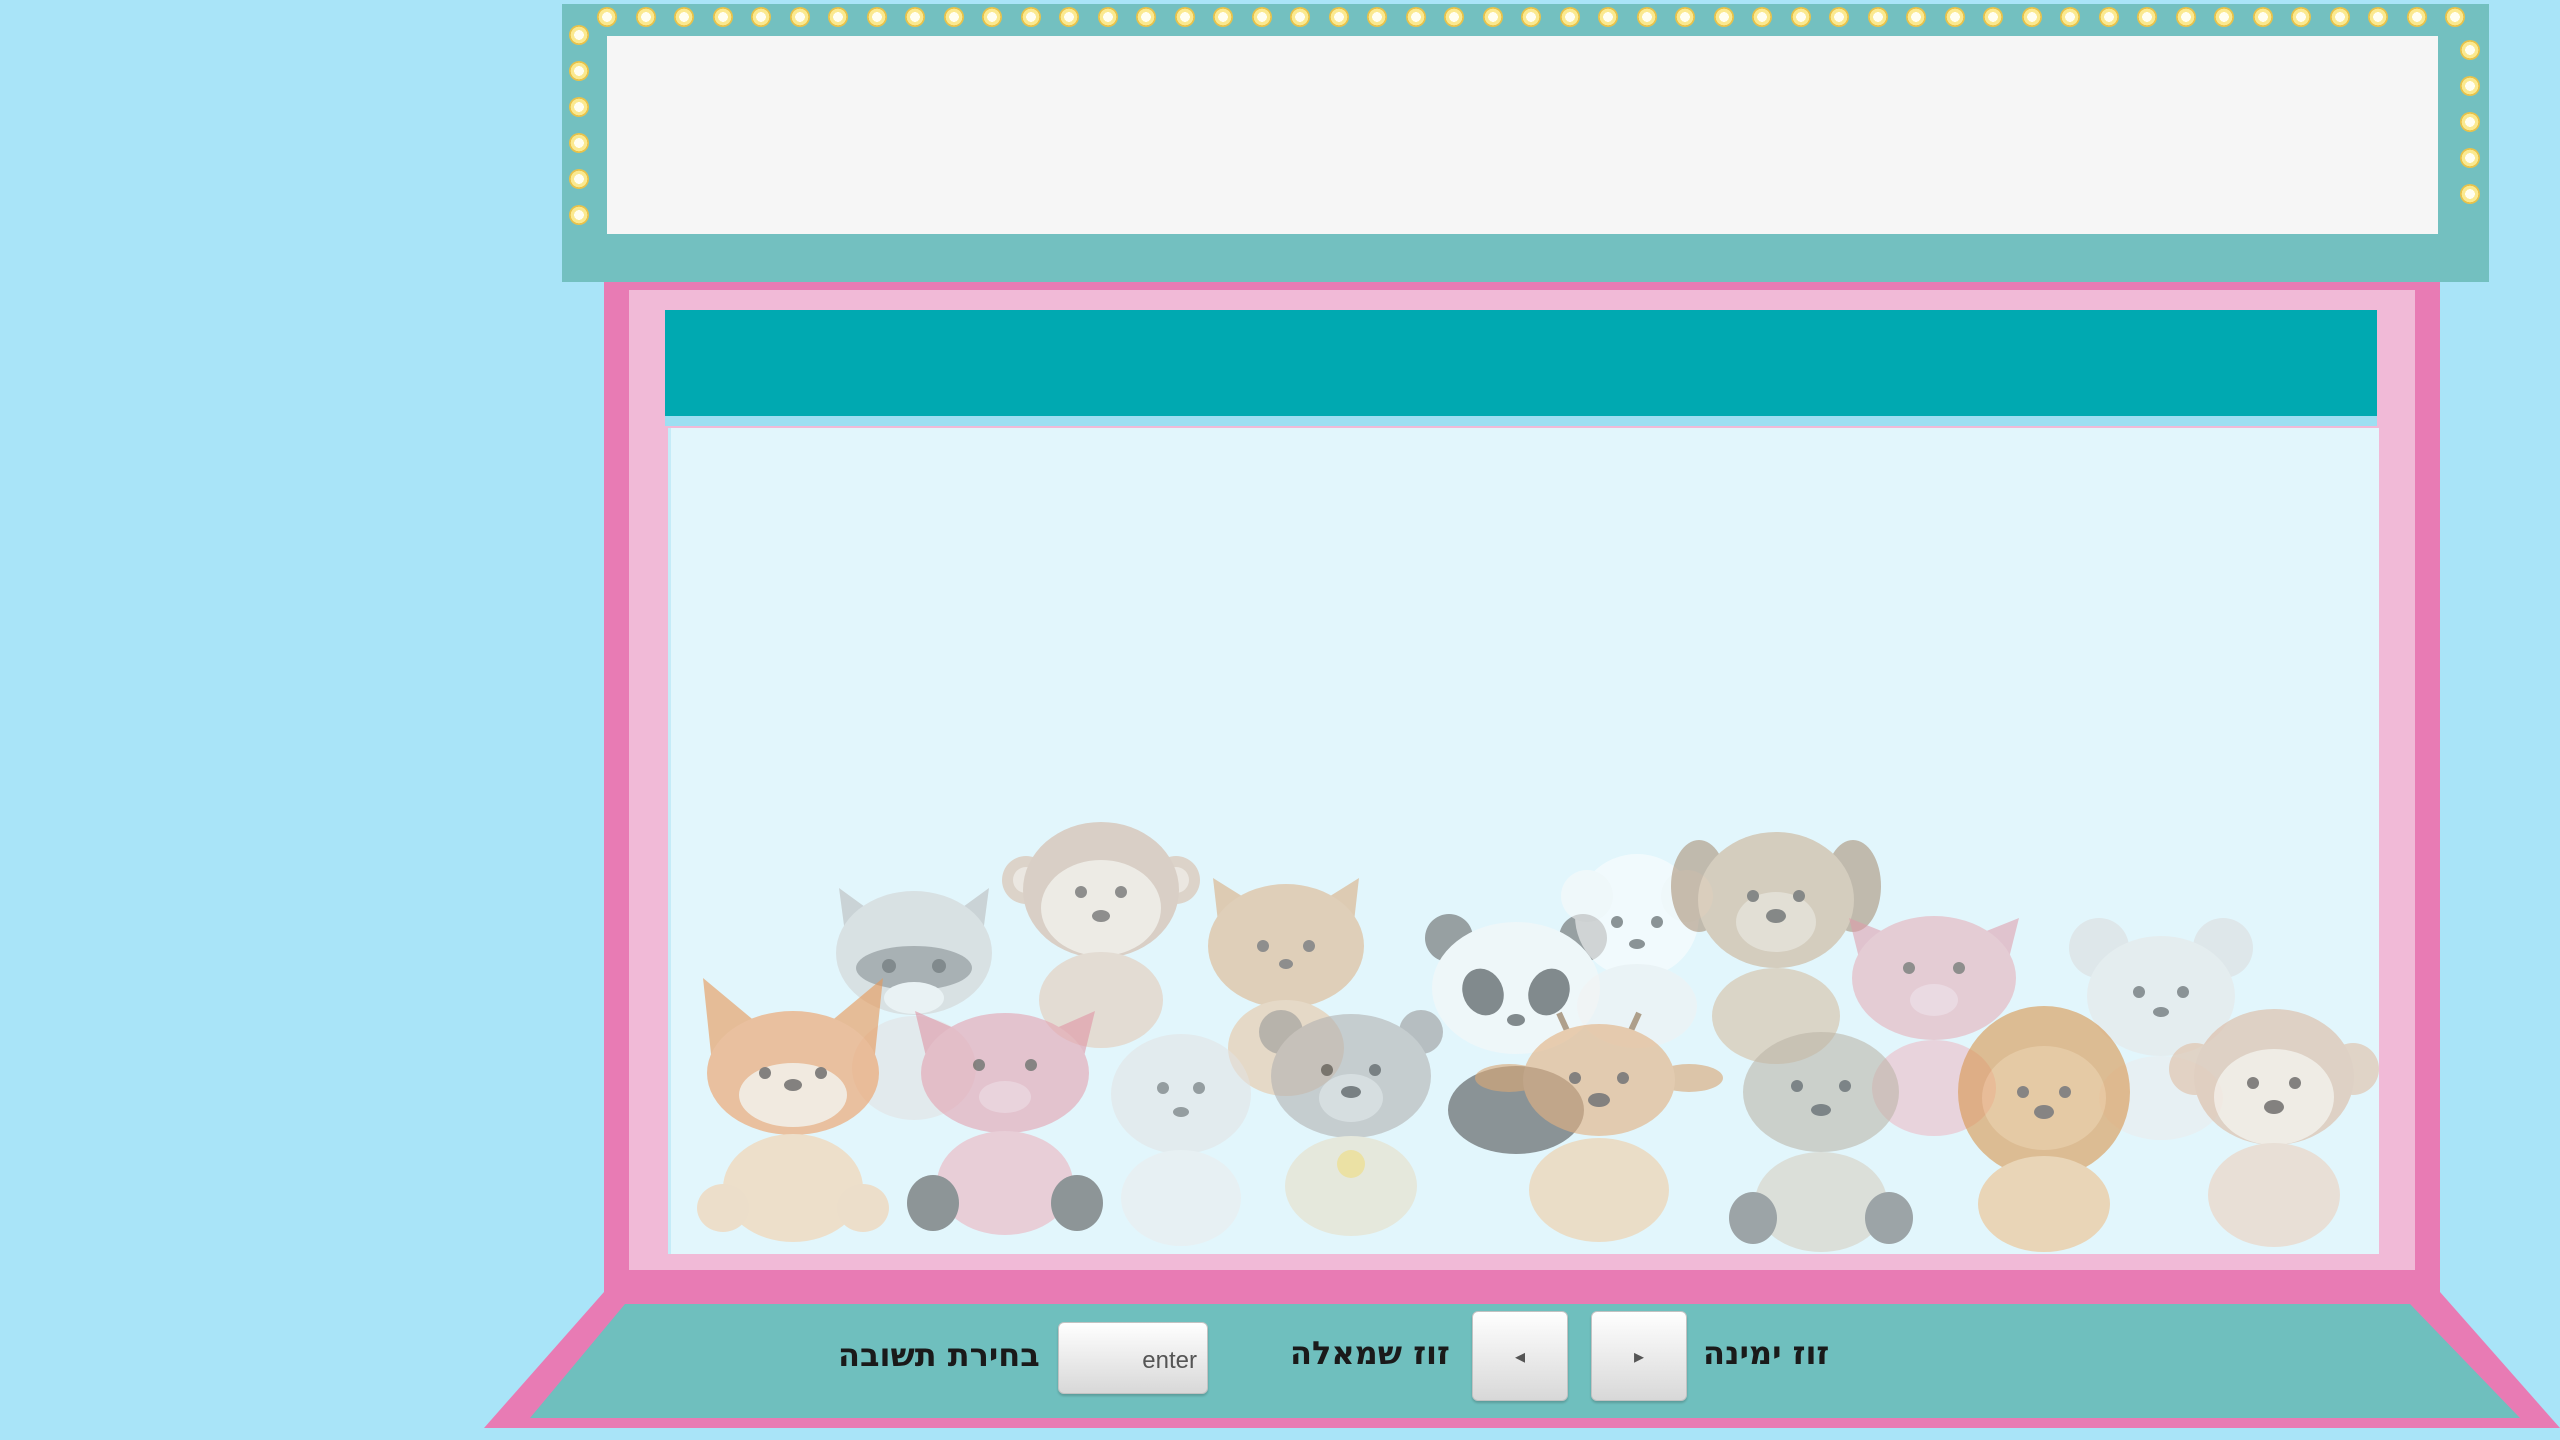  What do you see at coordinates (1005, 1123) in the screenshot?
I see `pig-plush-front` at bounding box center [1005, 1123].